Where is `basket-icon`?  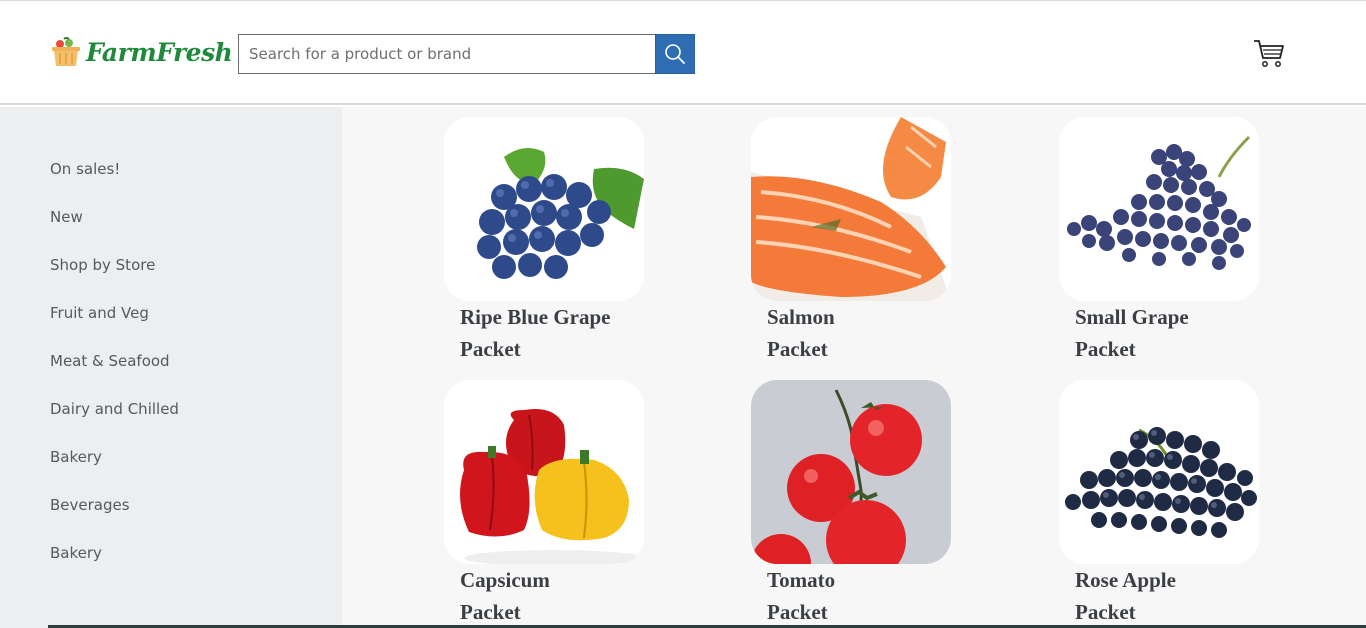
basket-icon is located at coordinates (66, 51).